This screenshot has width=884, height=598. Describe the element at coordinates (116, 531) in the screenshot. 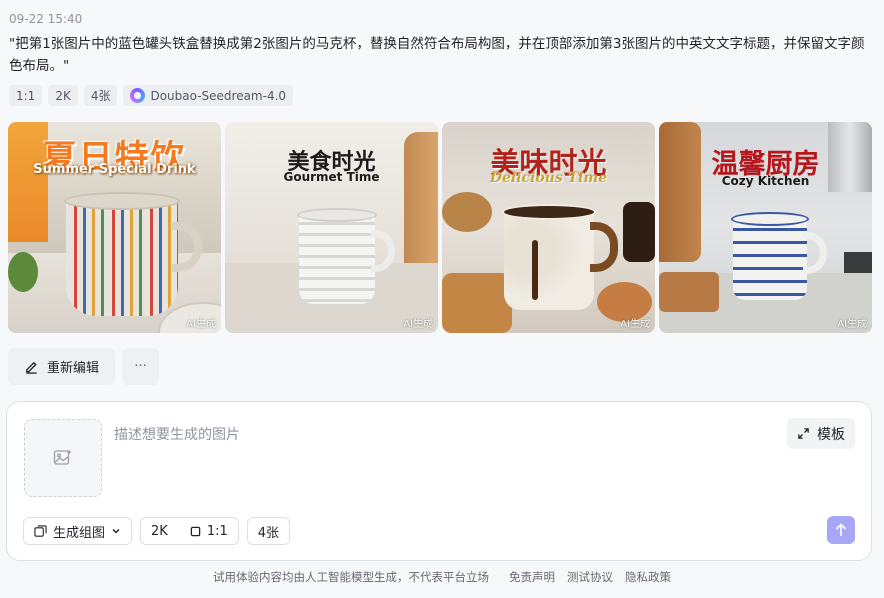

I see `chevron-down-icon` at that location.